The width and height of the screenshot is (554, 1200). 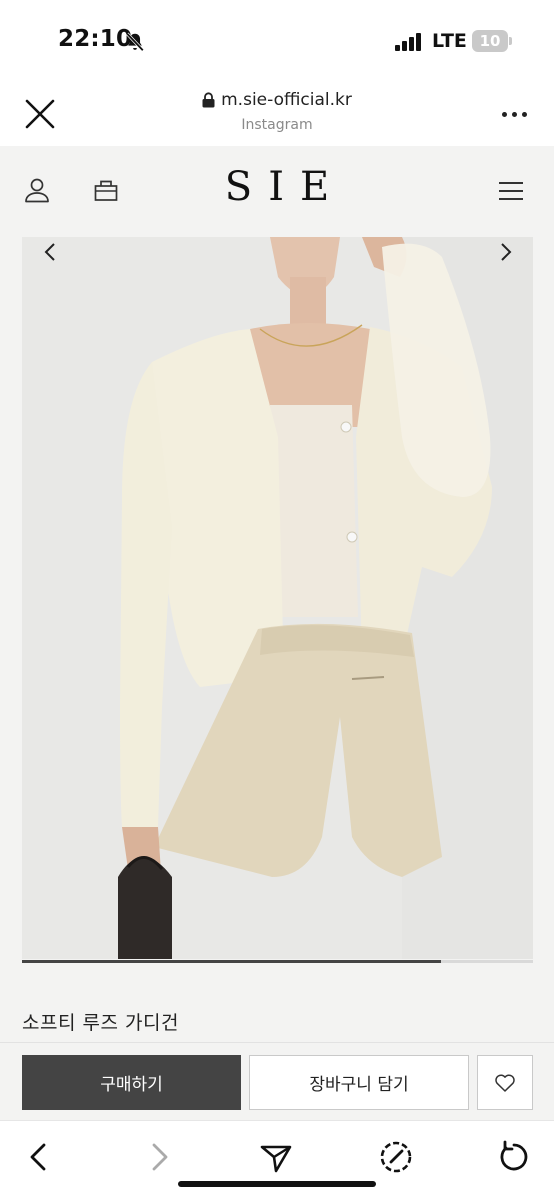 What do you see at coordinates (232, 961) in the screenshot?
I see `image-carousel-progress-fill` at bounding box center [232, 961].